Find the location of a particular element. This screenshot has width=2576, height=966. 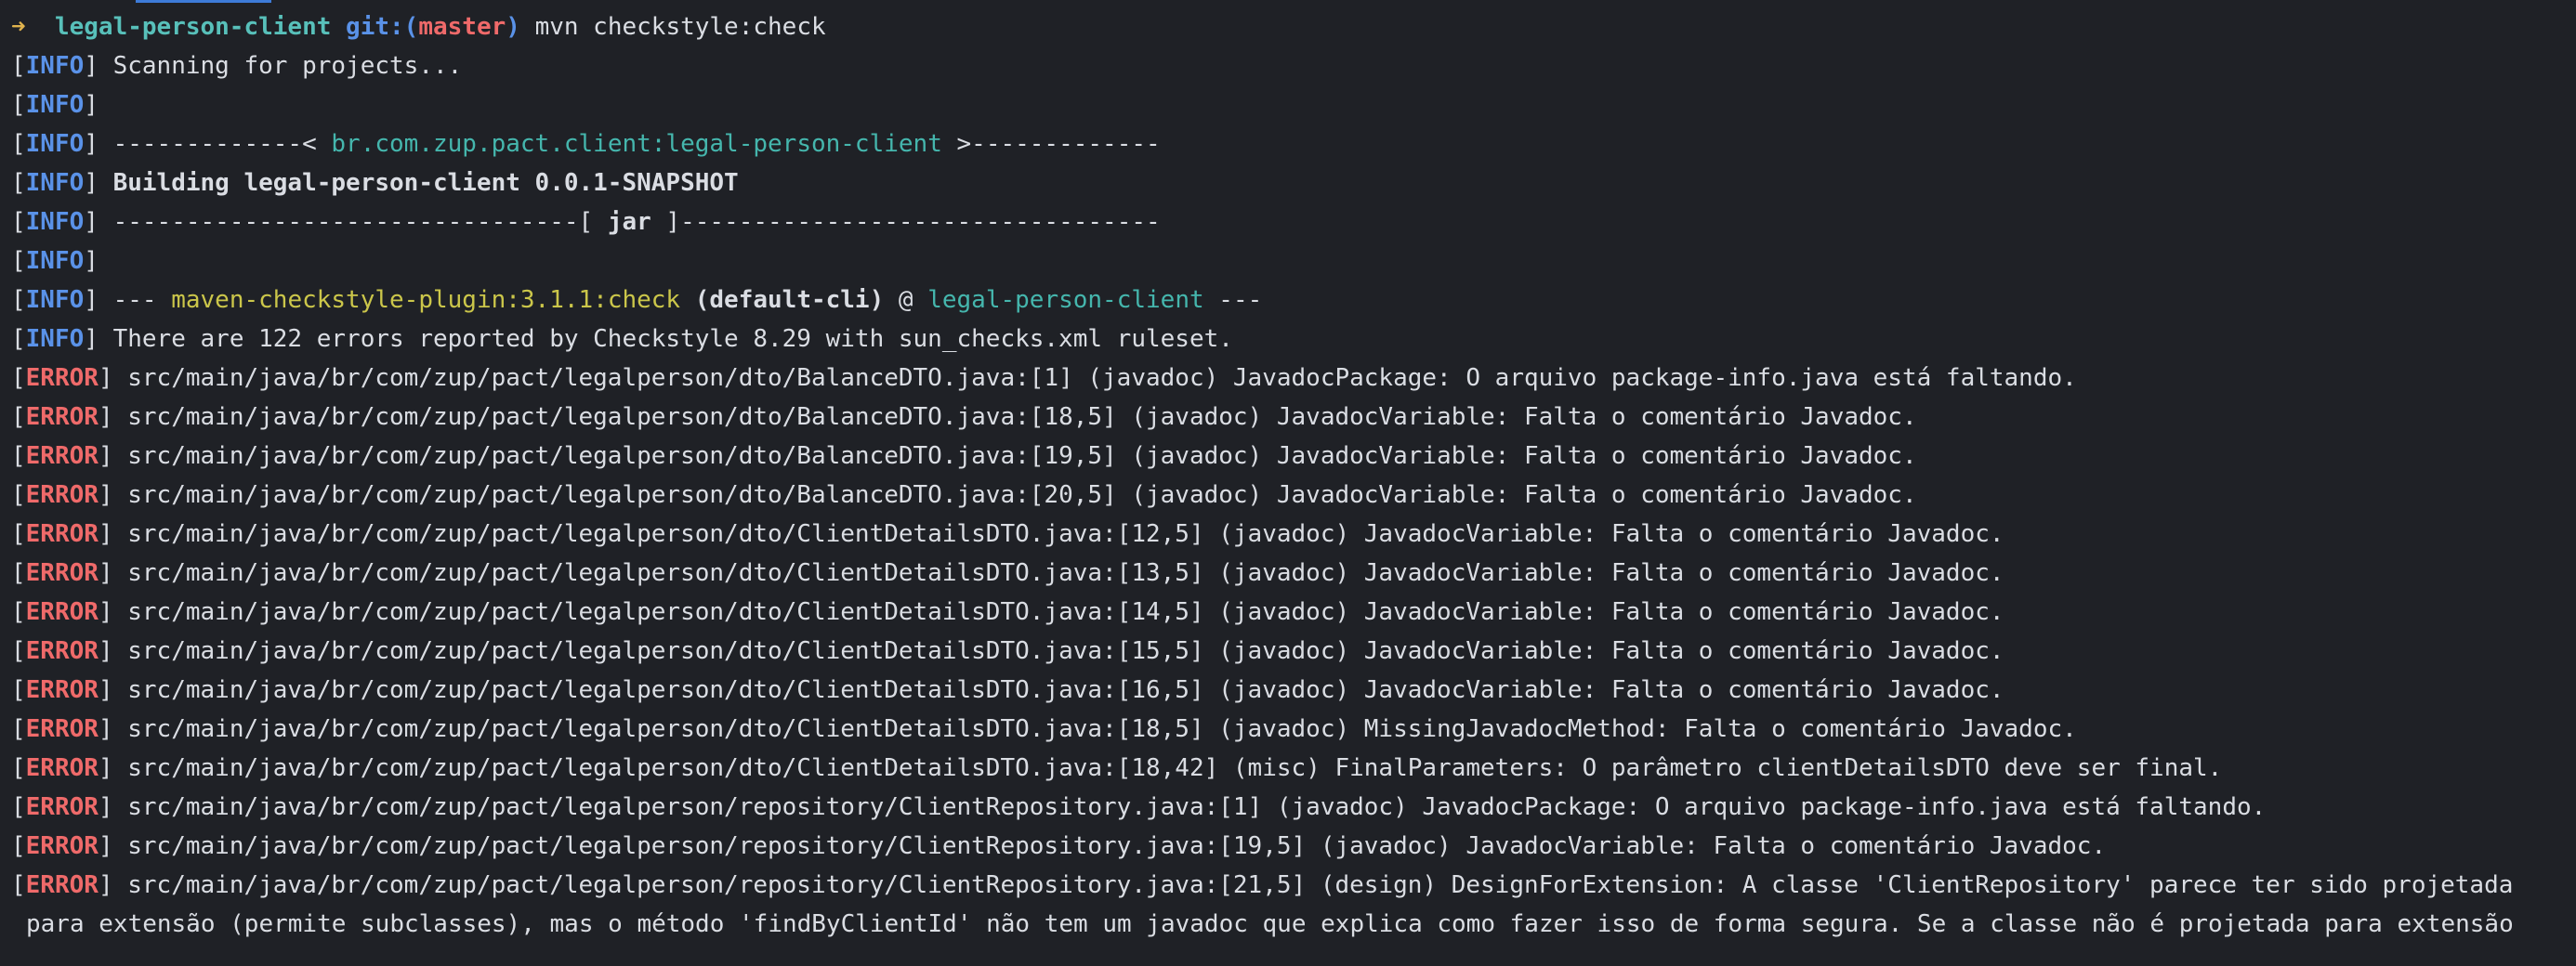

prompt-git-prefix: git:( is located at coordinates (382, 27).